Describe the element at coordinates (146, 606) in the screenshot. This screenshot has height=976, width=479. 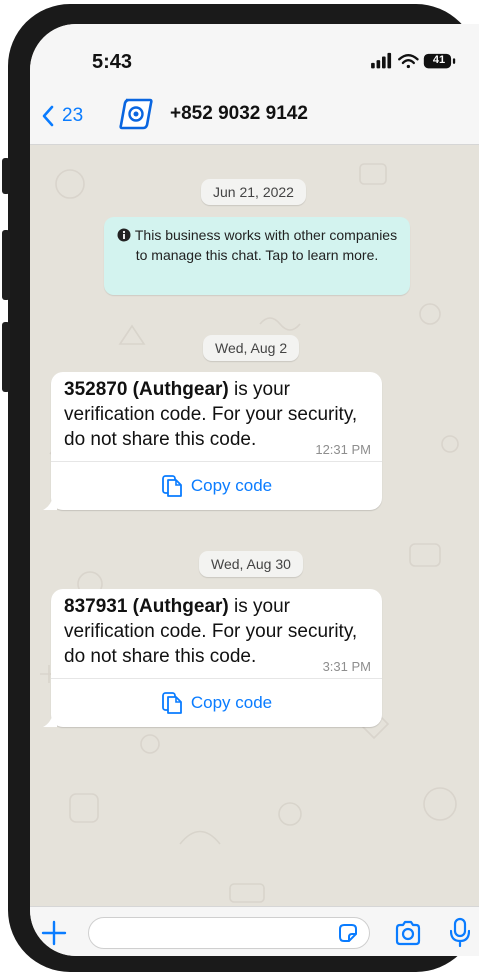
I see `verification-code: 837931 (Authgear)` at that location.